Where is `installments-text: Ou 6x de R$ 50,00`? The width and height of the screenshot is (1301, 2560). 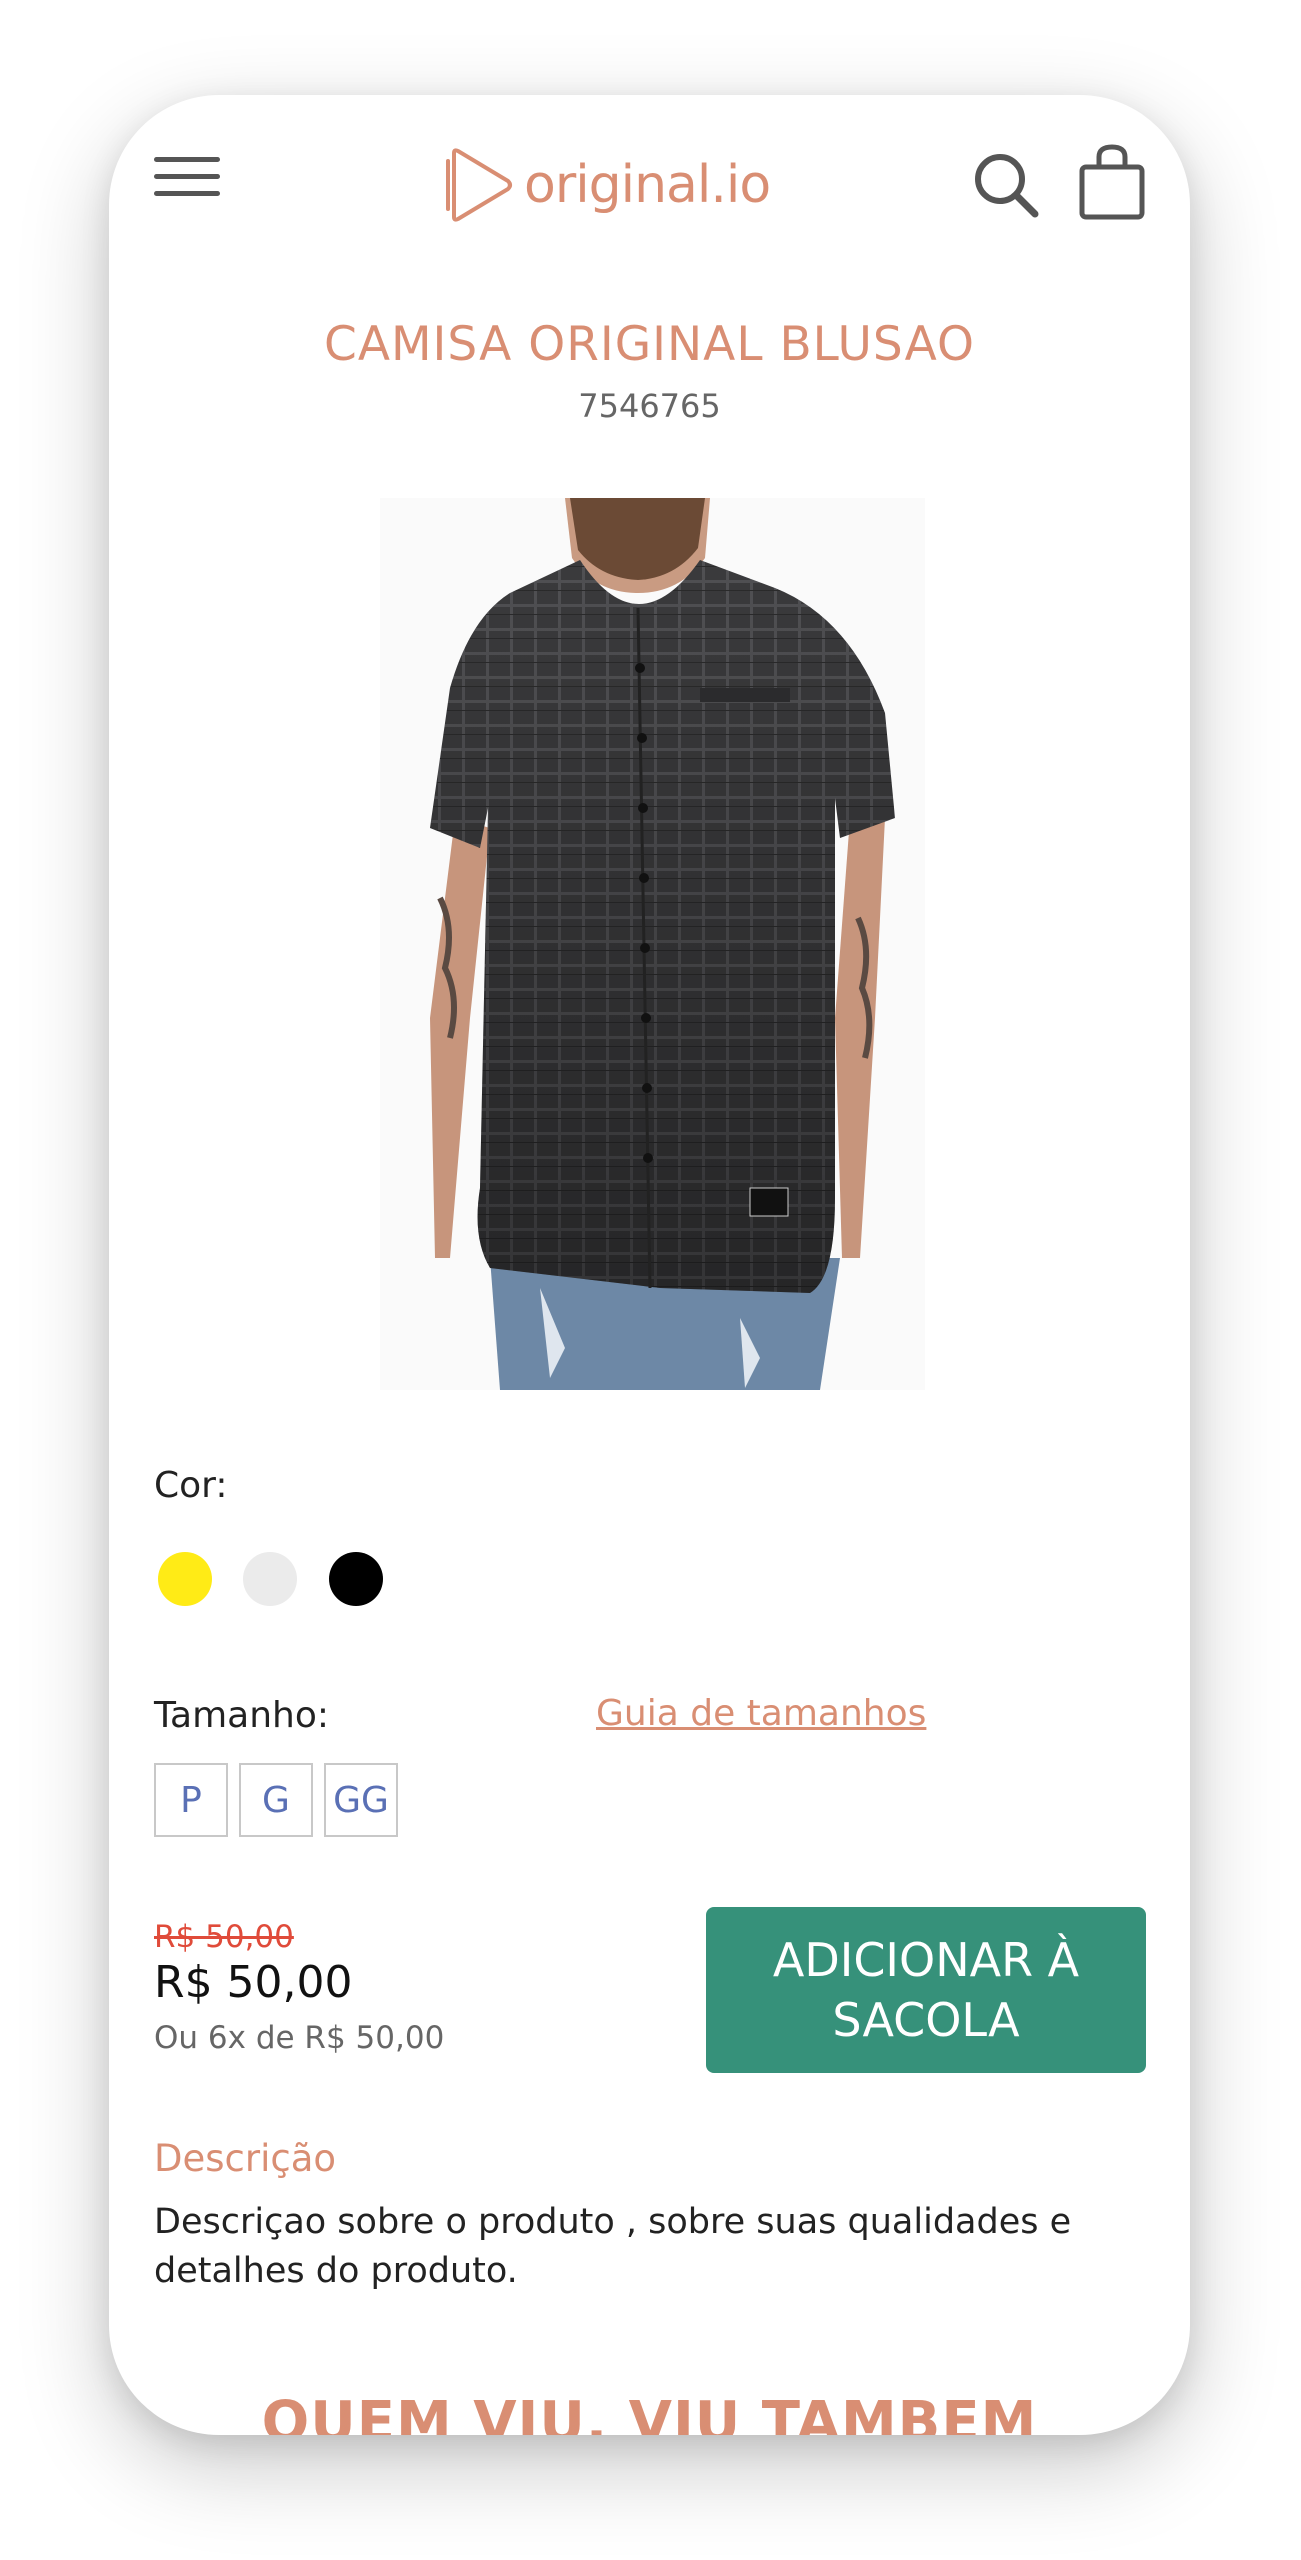 installments-text: Ou 6x de R$ 50,00 is located at coordinates (299, 2038).